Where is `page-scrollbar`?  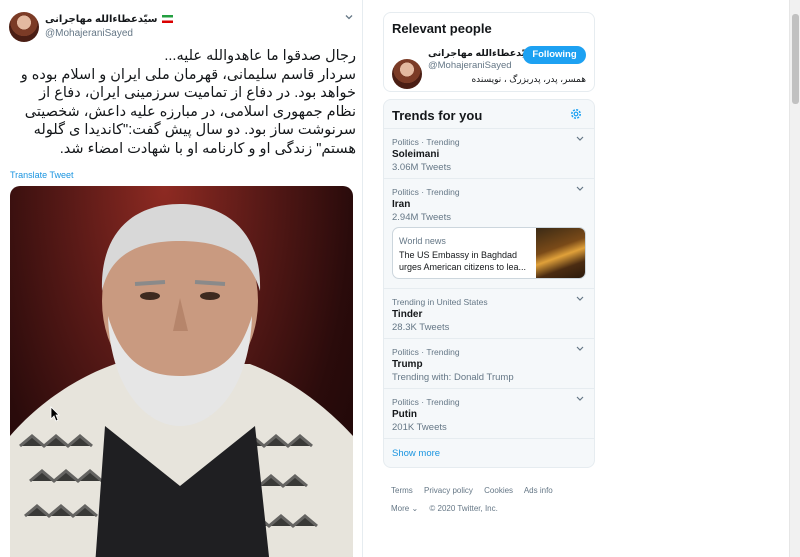
page-scrollbar is located at coordinates (794, 278).